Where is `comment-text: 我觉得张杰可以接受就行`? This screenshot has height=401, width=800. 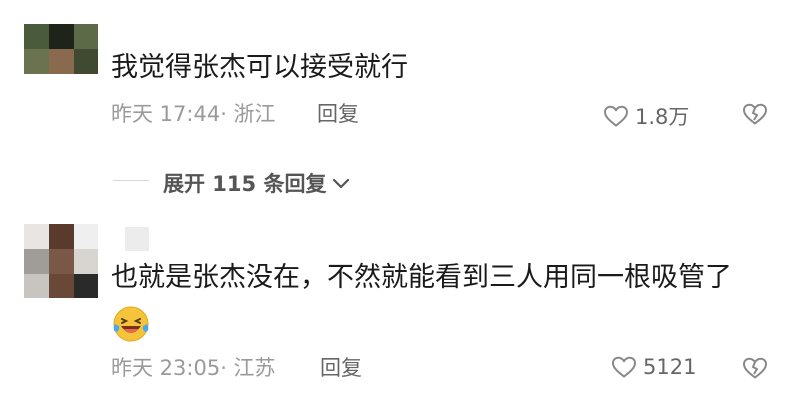
comment-text: 我觉得张杰可以接受就行 is located at coordinates (259, 67).